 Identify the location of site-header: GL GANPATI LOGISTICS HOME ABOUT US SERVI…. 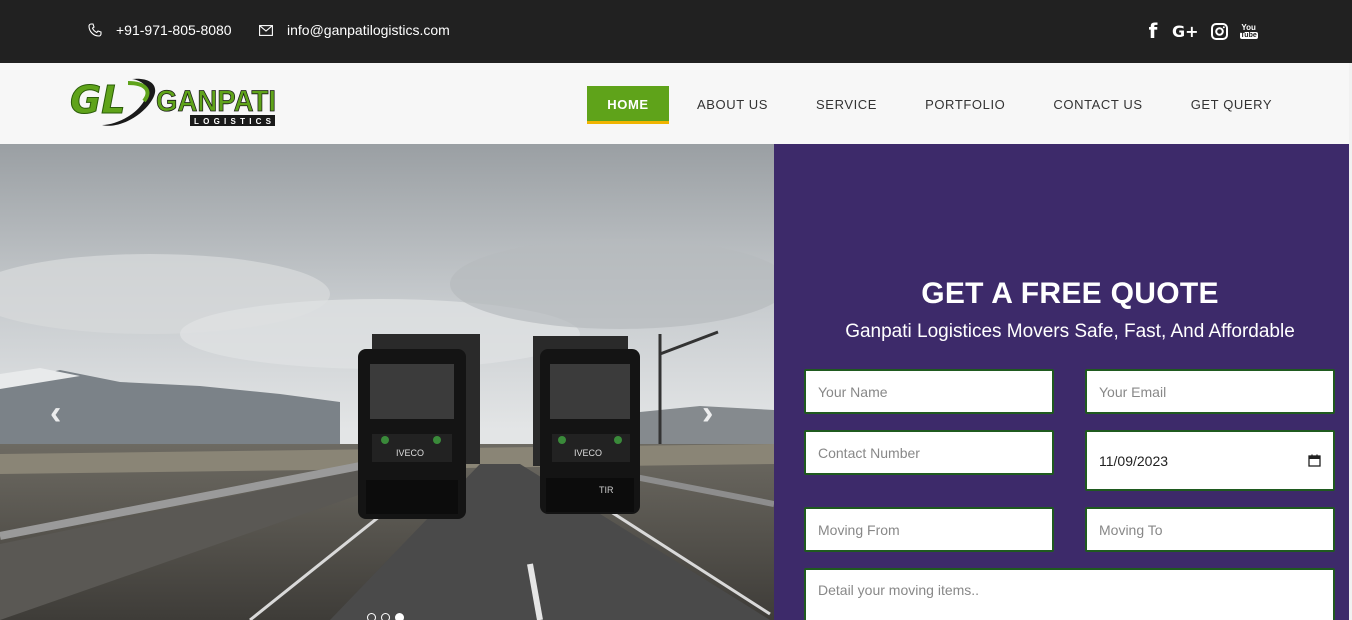
(676, 103).